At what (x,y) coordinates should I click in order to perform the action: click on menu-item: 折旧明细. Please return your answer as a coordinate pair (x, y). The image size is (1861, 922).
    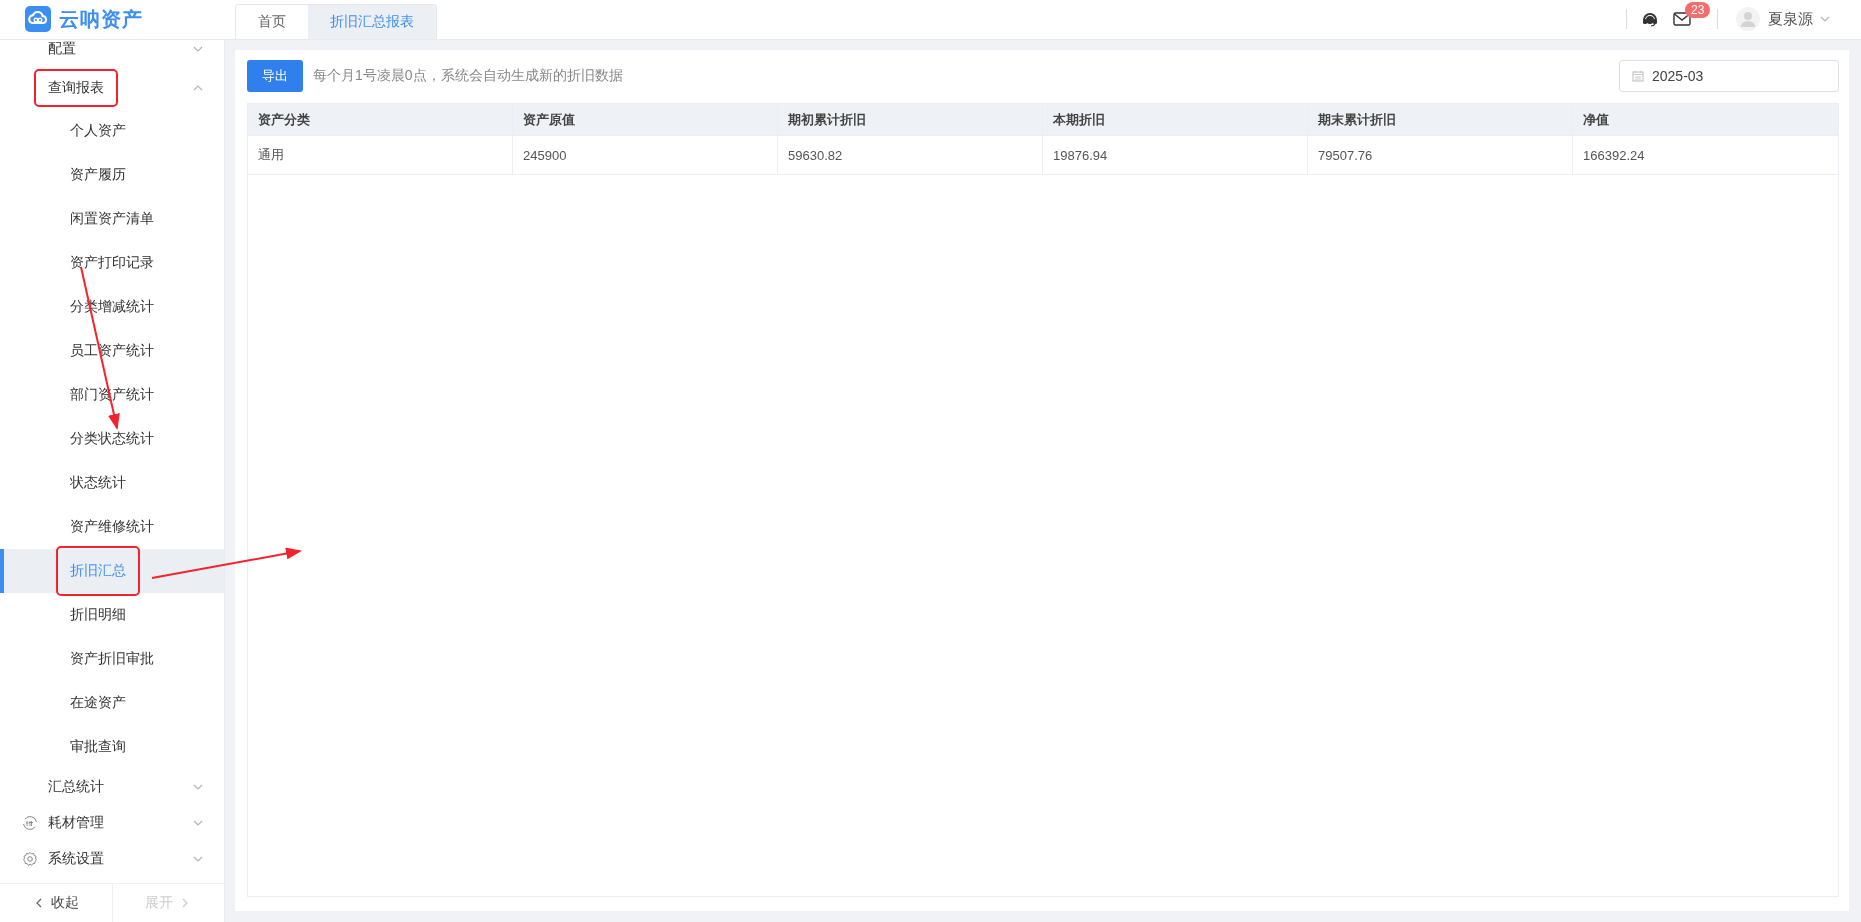
    Looking at the image, I should click on (112, 615).